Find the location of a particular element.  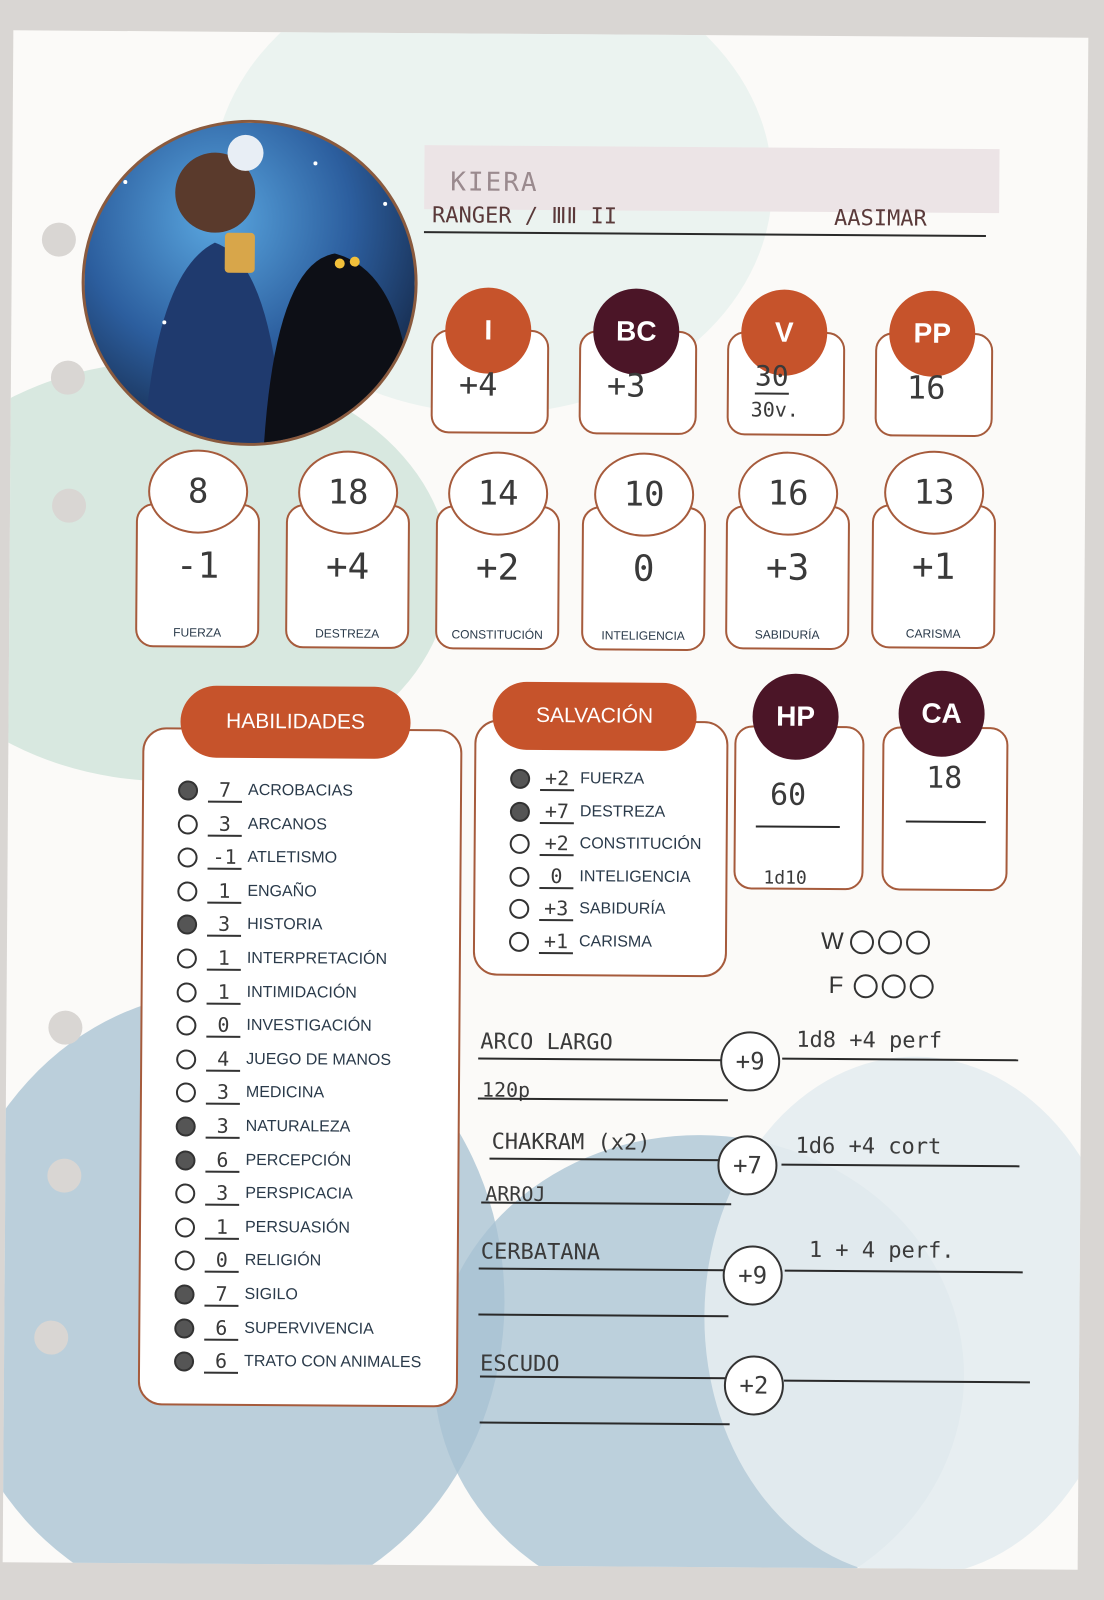

character-name: KIERA is located at coordinates (494, 182).